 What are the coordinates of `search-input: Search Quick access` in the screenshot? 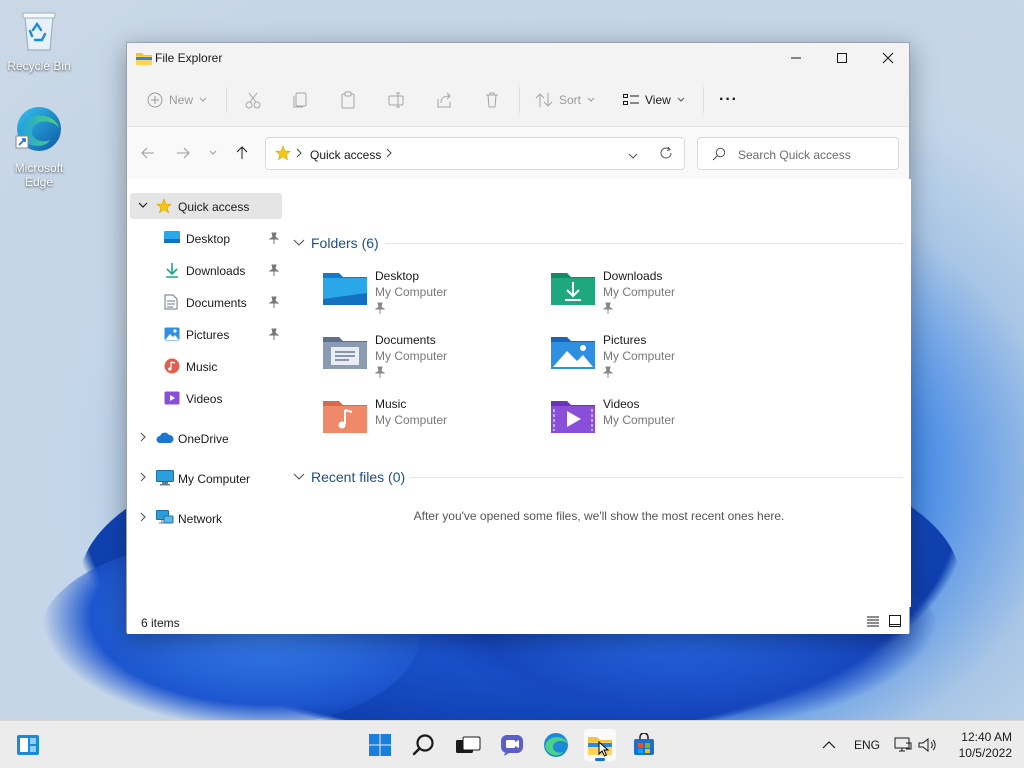 It's located at (798, 153).